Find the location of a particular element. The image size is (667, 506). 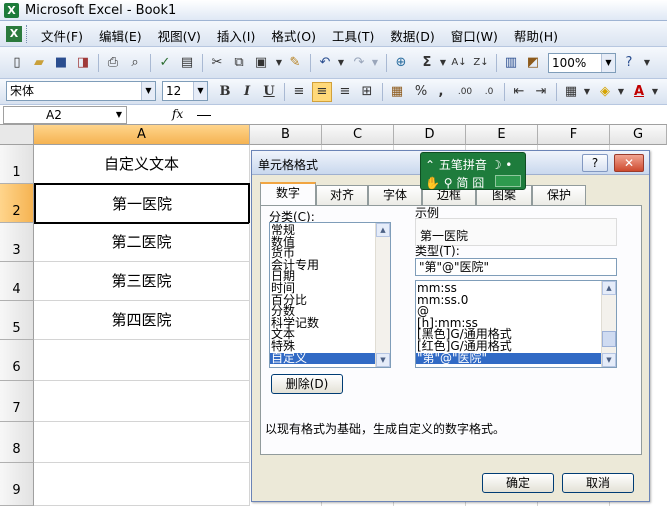

workbook-icon: X is located at coordinates (14, 34).